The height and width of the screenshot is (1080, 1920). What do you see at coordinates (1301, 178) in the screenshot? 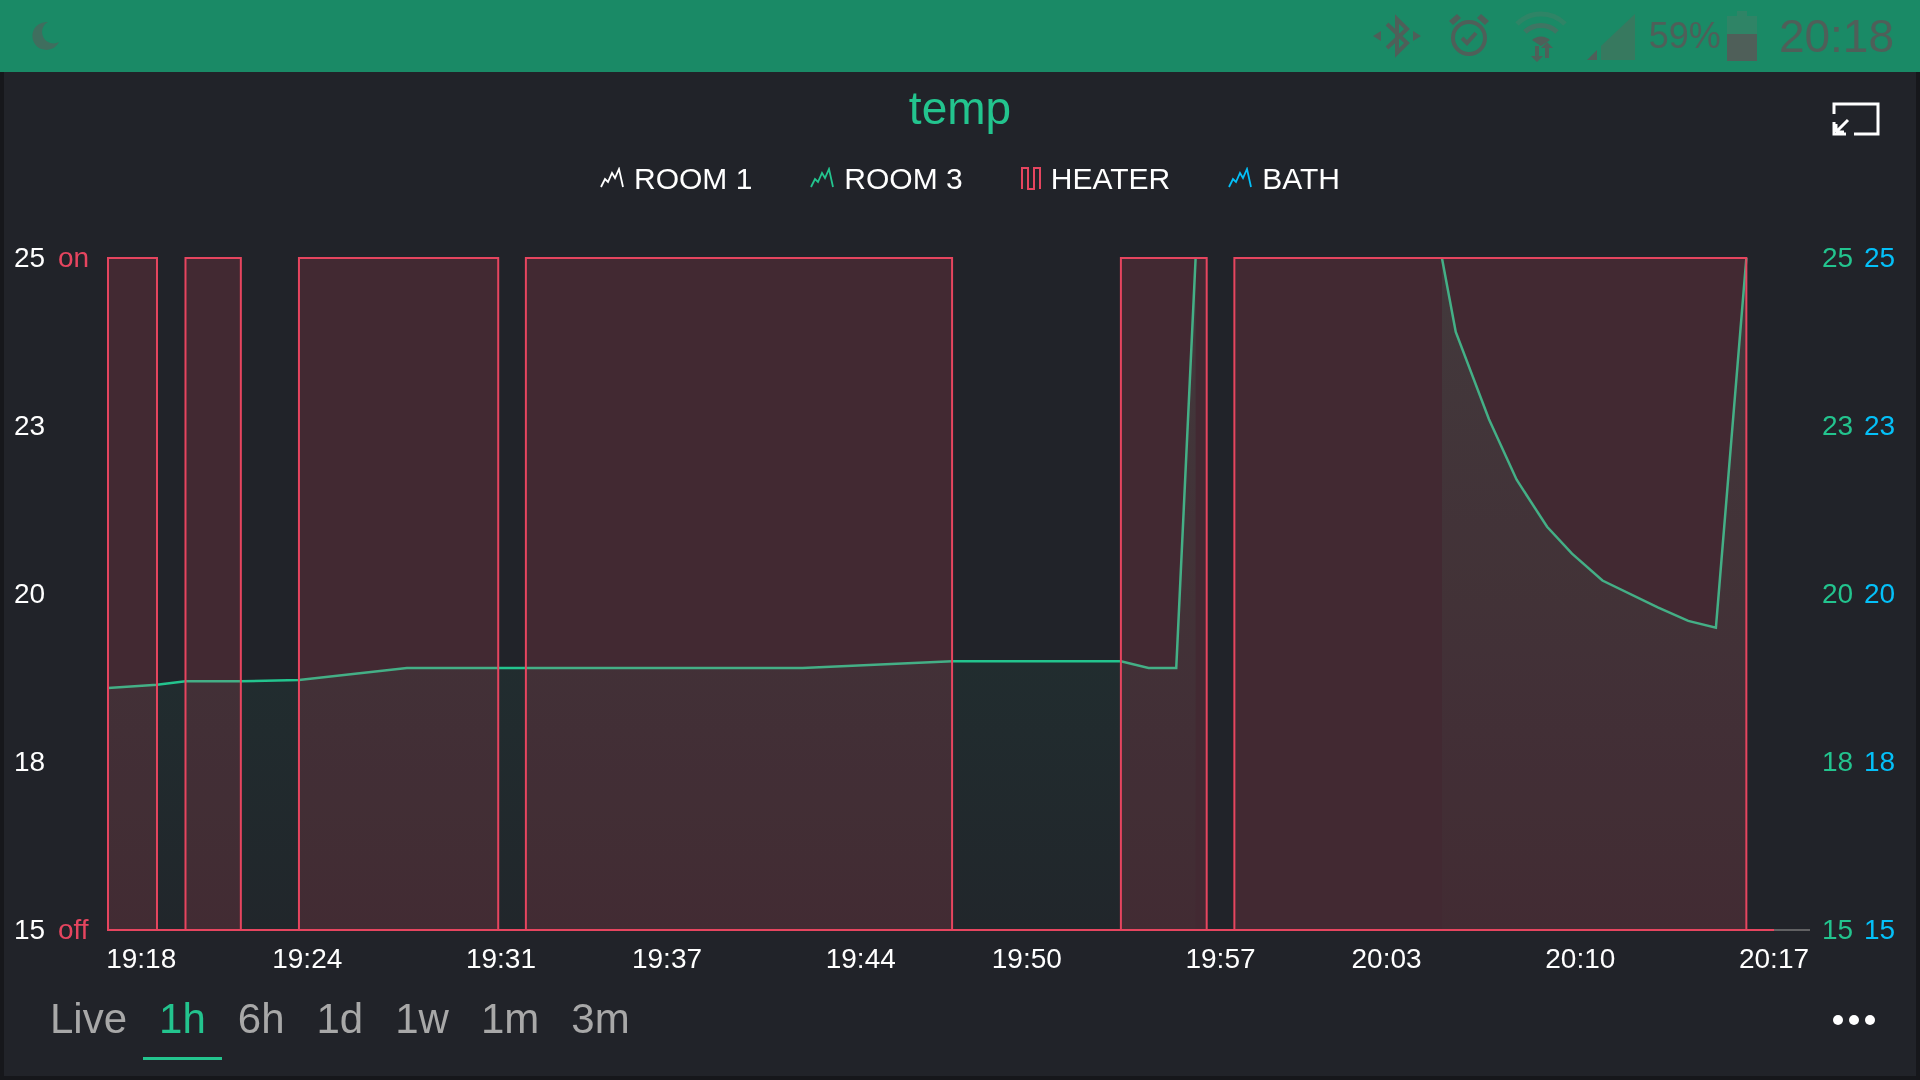
I see `legend-label: BATH` at bounding box center [1301, 178].